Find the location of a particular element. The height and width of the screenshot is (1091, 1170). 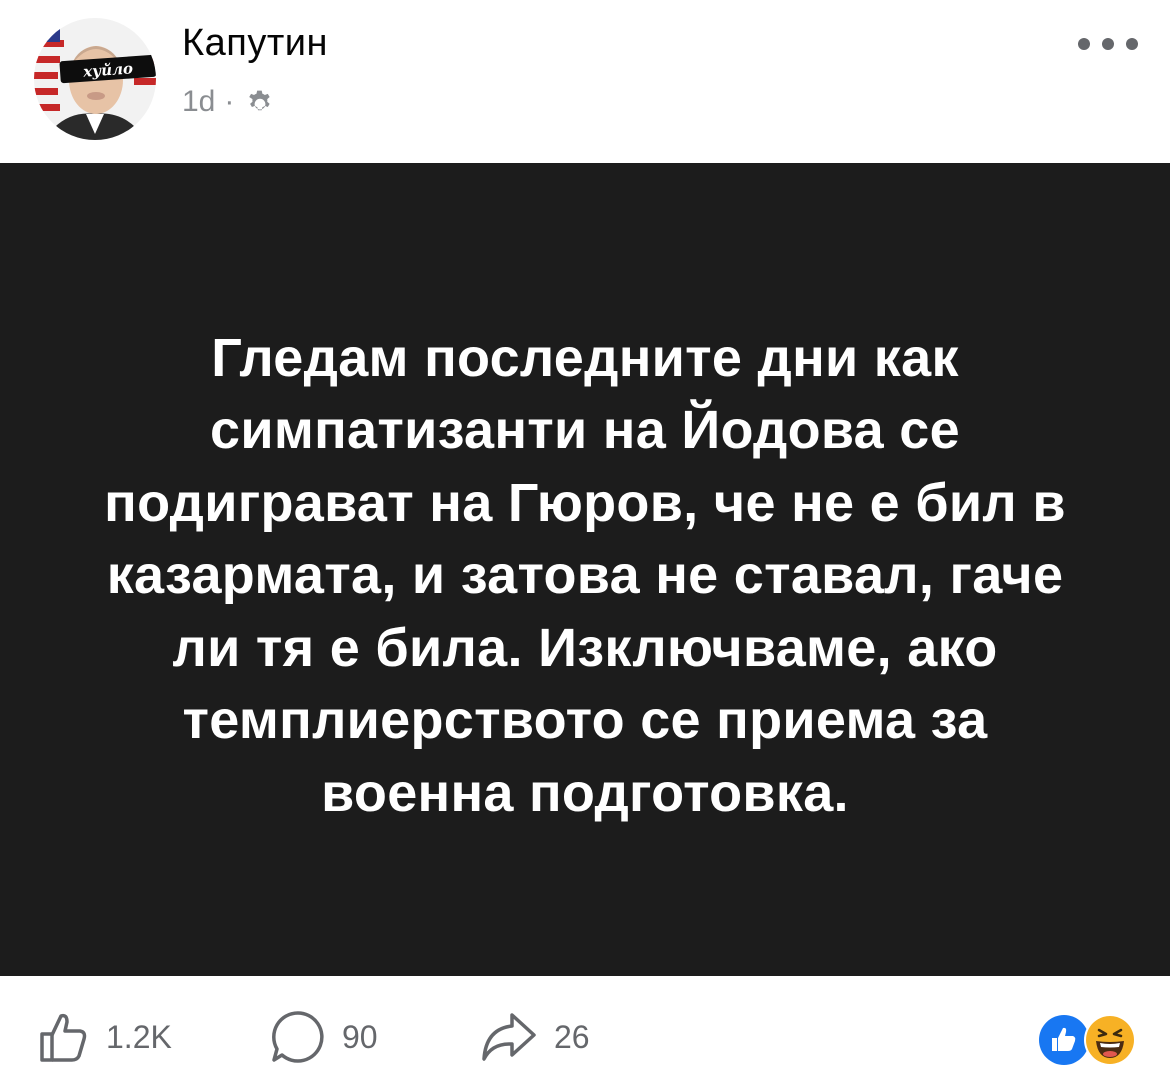

comment-count: 90 is located at coordinates (360, 1036).